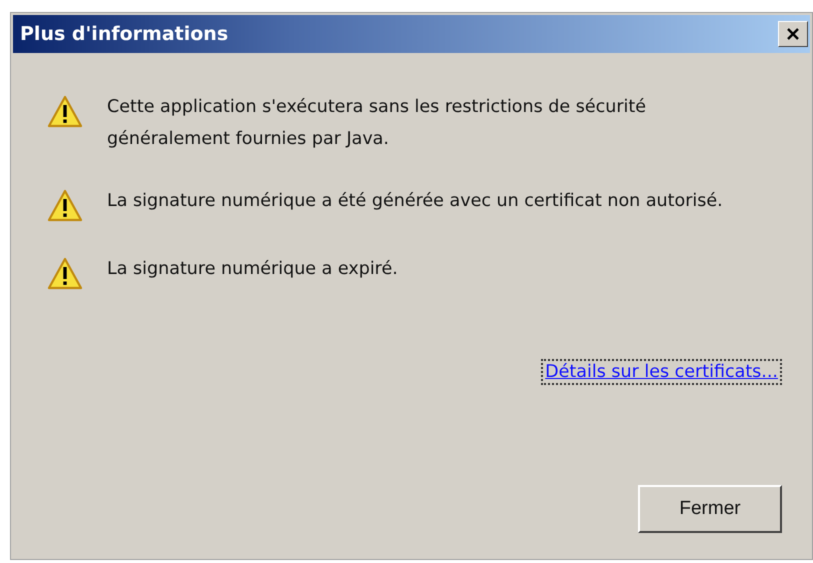 The width and height of the screenshot is (813, 563). Describe the element at coordinates (252, 269) in the screenshot. I see `message-text: La signature numérique a expiré.` at that location.